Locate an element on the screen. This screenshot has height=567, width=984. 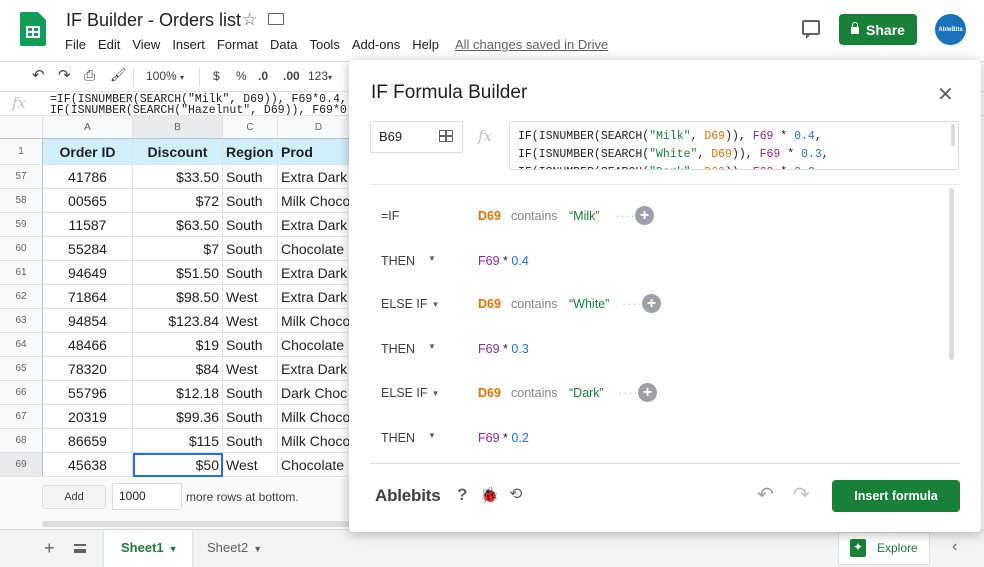
cell-discount: $115 is located at coordinates (178, 441).